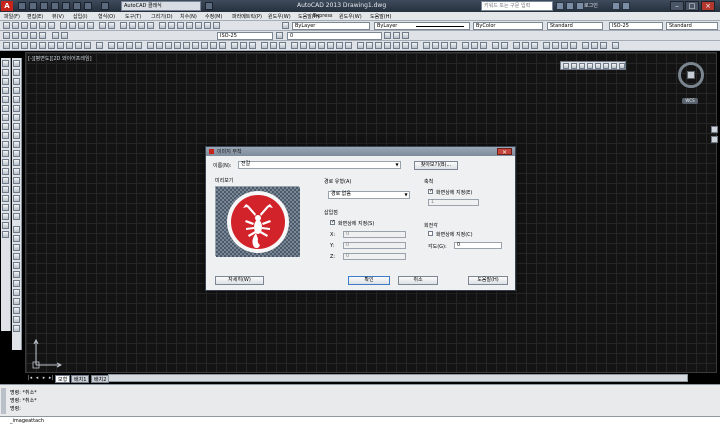 This screenshot has width=720, height=426. I want to click on section-plane-icon, so click(516, 45).